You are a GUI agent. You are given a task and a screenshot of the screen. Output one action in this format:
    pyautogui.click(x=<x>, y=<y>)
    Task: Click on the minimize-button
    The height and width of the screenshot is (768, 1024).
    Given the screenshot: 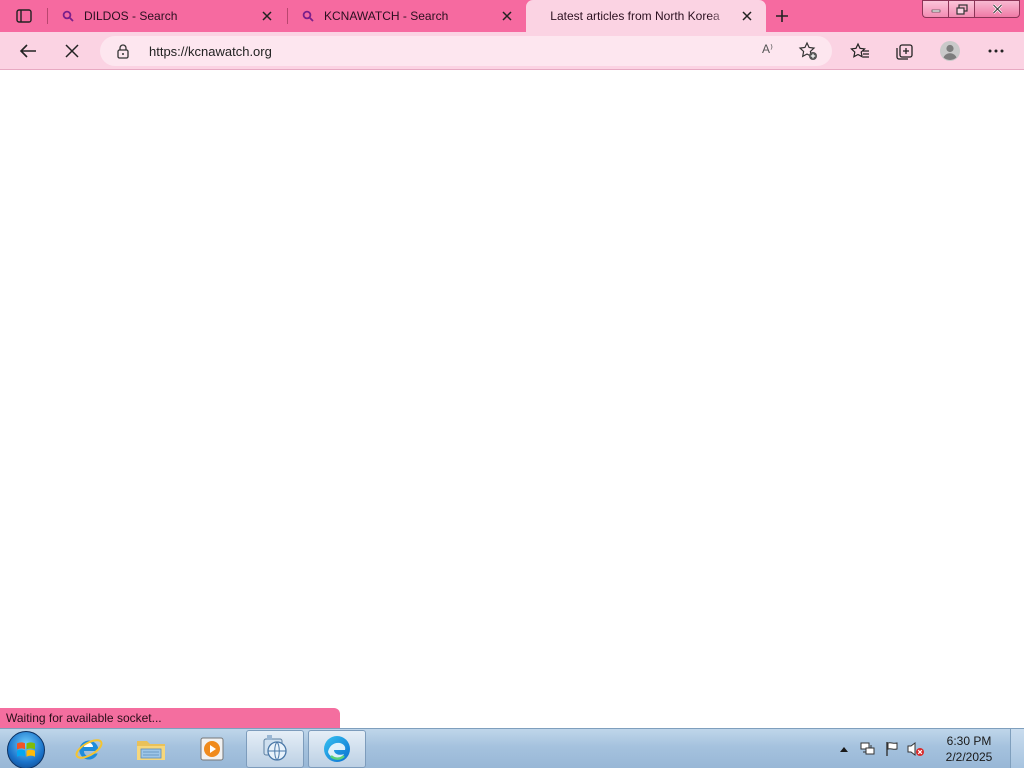 What is the action you would take?
    pyautogui.click(x=935, y=9)
    